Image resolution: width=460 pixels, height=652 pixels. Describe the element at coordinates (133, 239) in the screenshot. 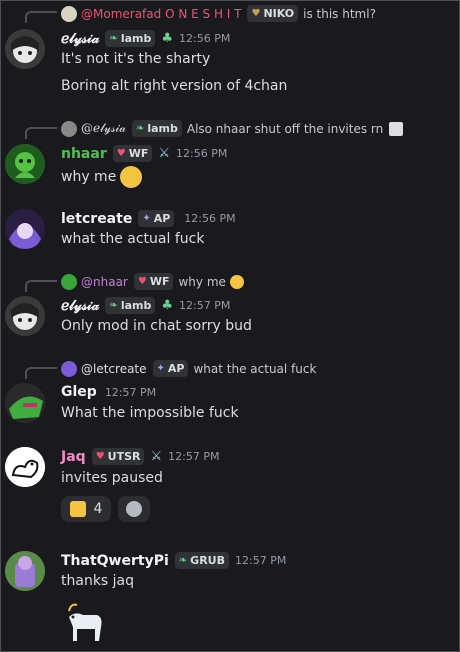

I see `message-text: what the actual fuck` at that location.